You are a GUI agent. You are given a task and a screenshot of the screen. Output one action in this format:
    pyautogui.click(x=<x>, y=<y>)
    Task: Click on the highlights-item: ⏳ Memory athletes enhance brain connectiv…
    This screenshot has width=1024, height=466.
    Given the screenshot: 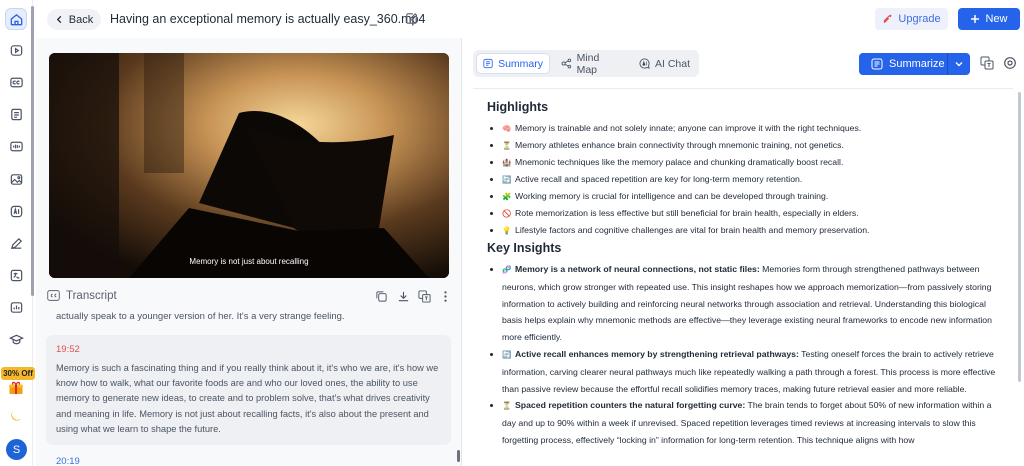 What is the action you would take?
    pyautogui.click(x=747, y=145)
    